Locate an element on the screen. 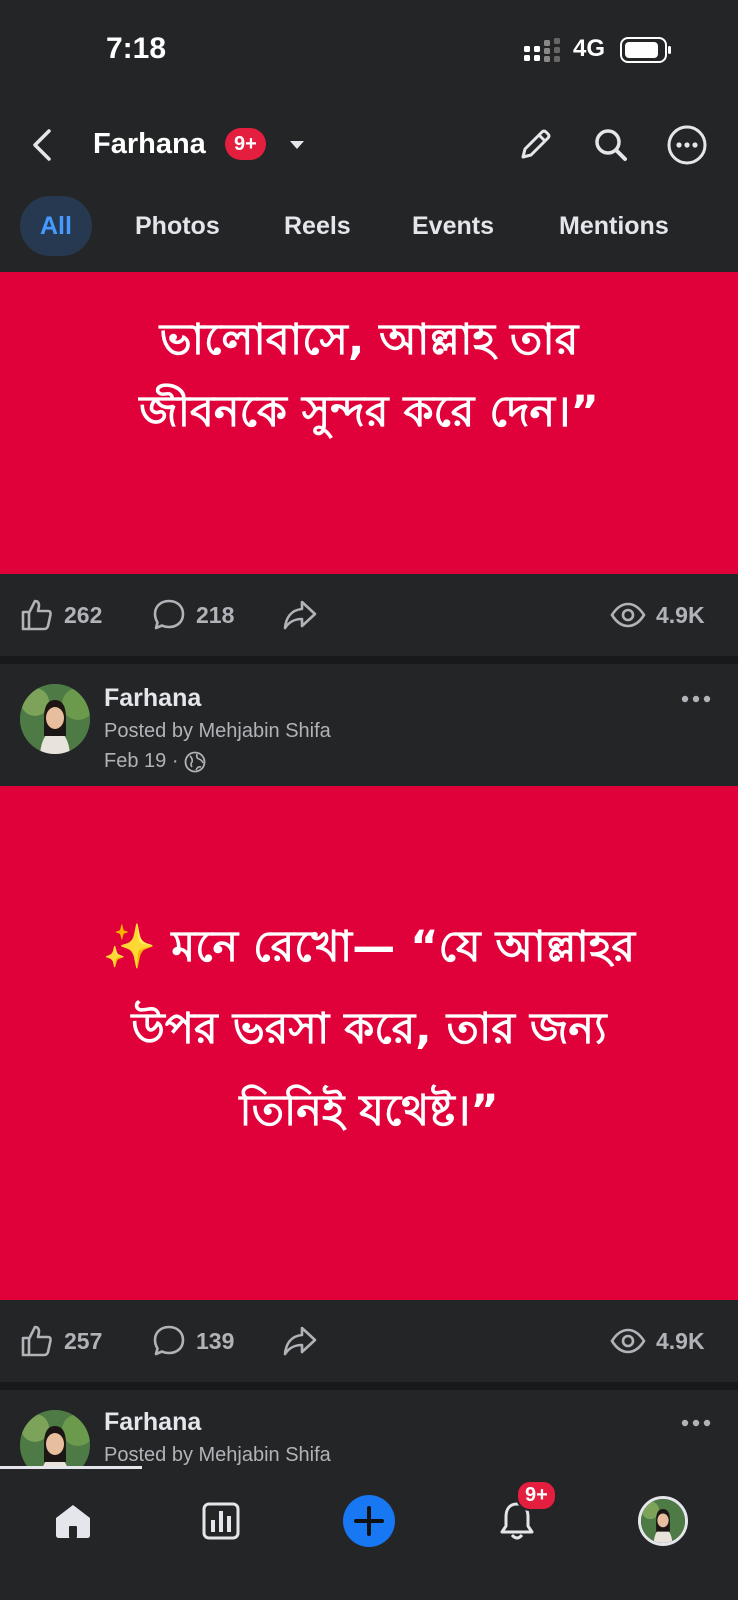  tab-reels: Reels is located at coordinates (317, 226).